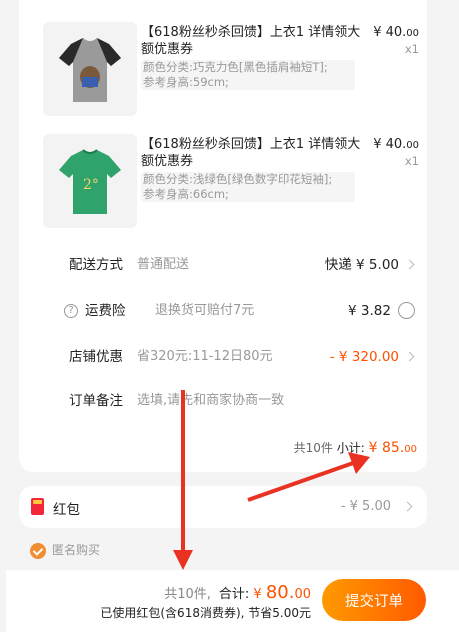 The height and width of the screenshot is (632, 459). I want to click on order-note-row: 订单备注 选填,请先和商家协商一致, so click(223, 401).